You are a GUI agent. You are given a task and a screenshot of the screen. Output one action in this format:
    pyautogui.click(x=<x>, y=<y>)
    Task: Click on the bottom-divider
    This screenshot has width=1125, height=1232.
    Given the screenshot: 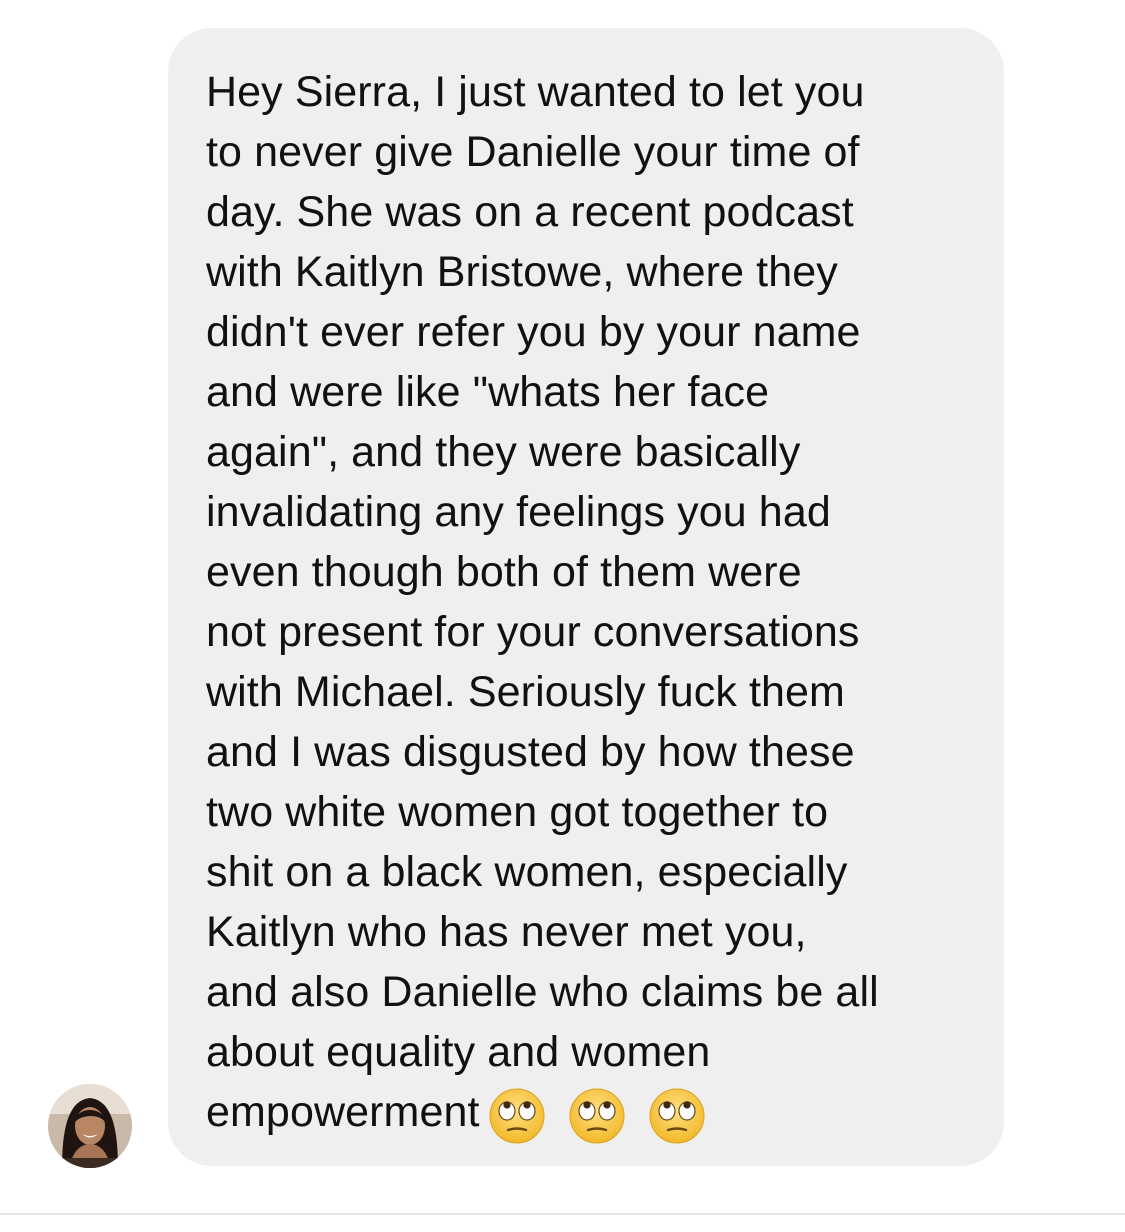 What is the action you would take?
    pyautogui.click(x=562, y=1214)
    